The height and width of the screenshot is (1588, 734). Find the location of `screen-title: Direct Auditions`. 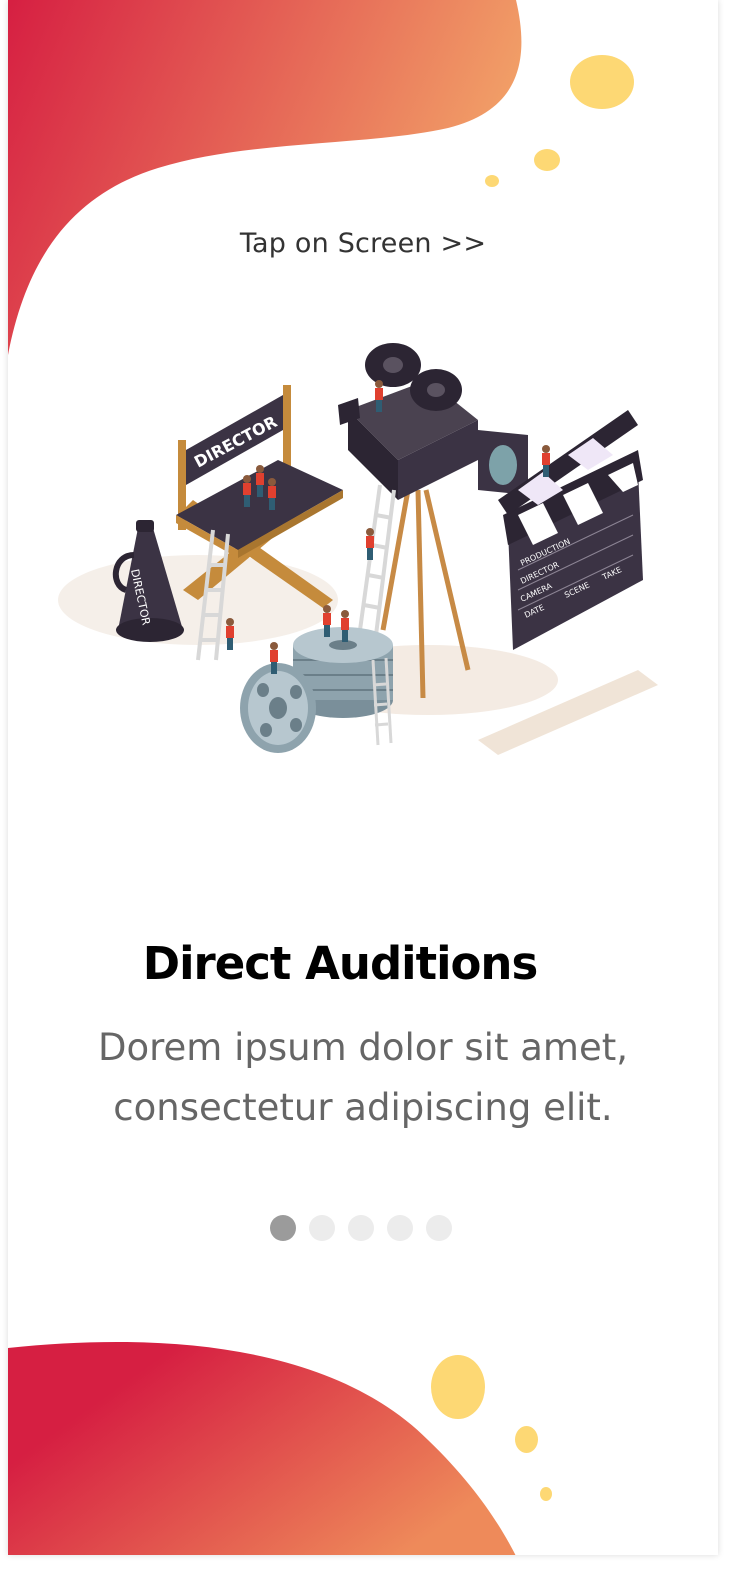

screen-title: Direct Auditions is located at coordinates (340, 963).